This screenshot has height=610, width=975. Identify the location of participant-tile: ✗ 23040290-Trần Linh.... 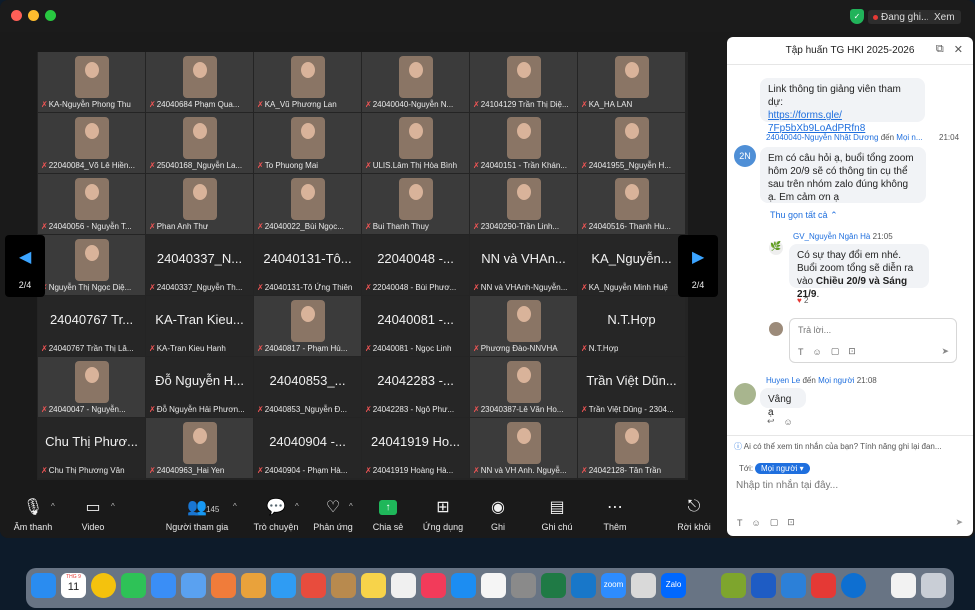
(523, 204).